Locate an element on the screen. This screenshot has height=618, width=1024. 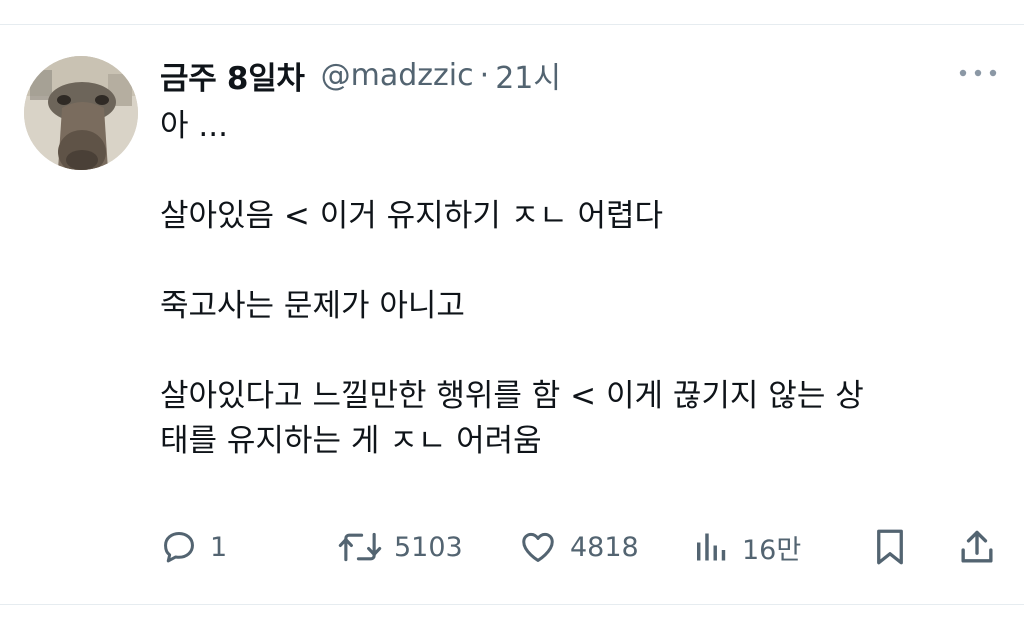
tweet-actions: 1 5103 4818 16만 is located at coordinates (580, 547).